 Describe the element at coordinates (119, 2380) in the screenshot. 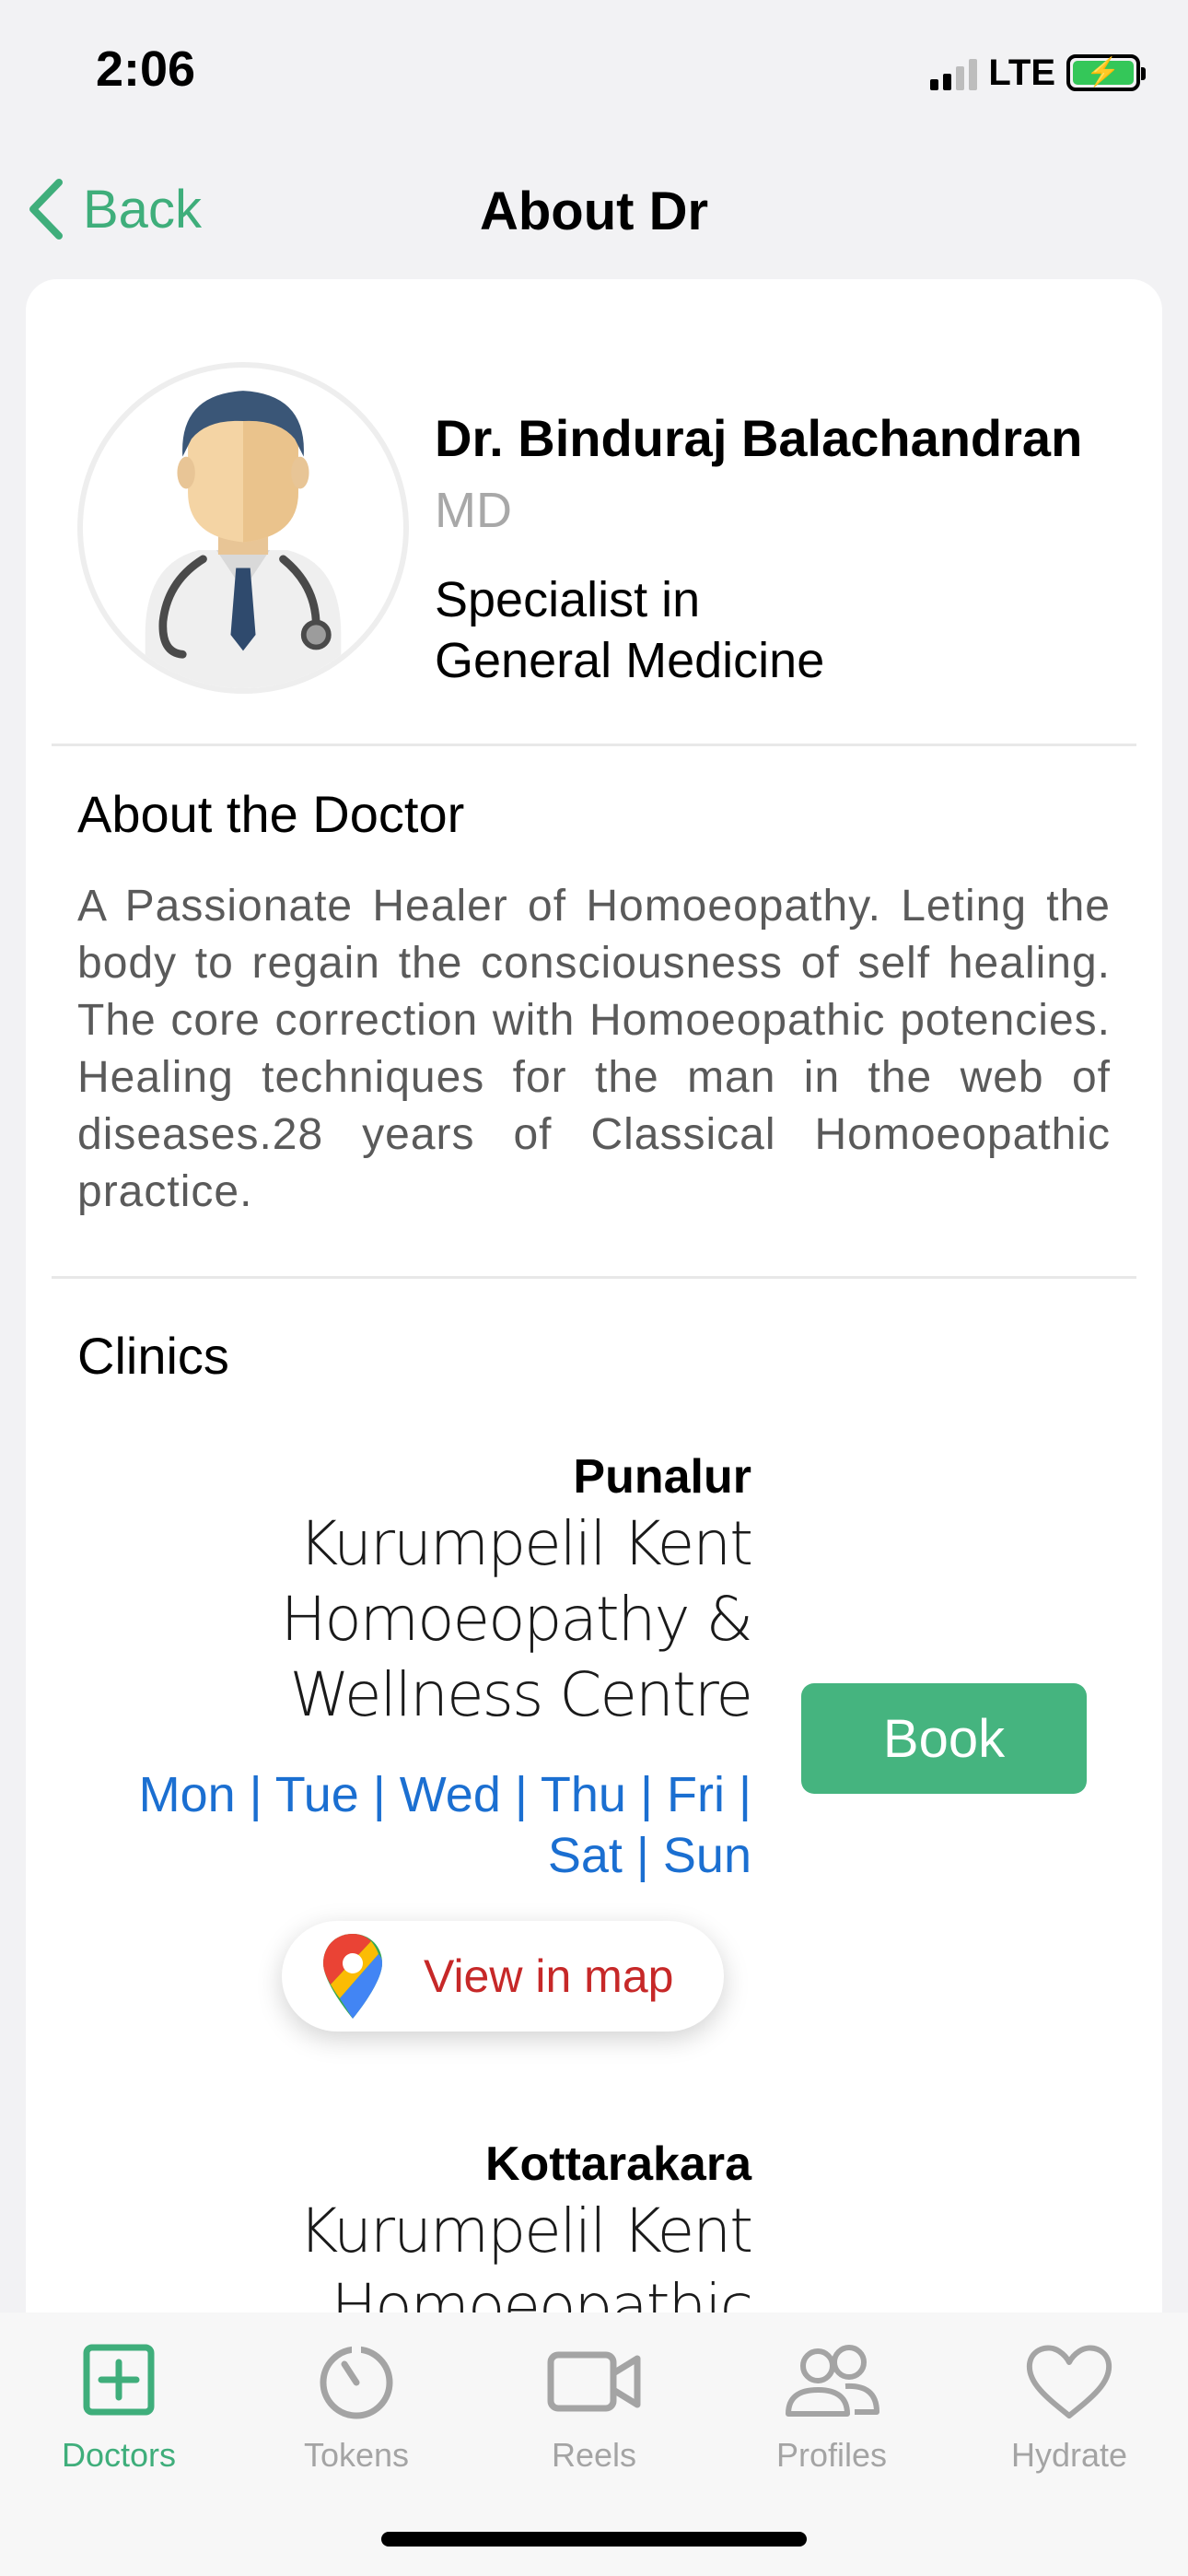

I see `plus-square-icon` at that location.